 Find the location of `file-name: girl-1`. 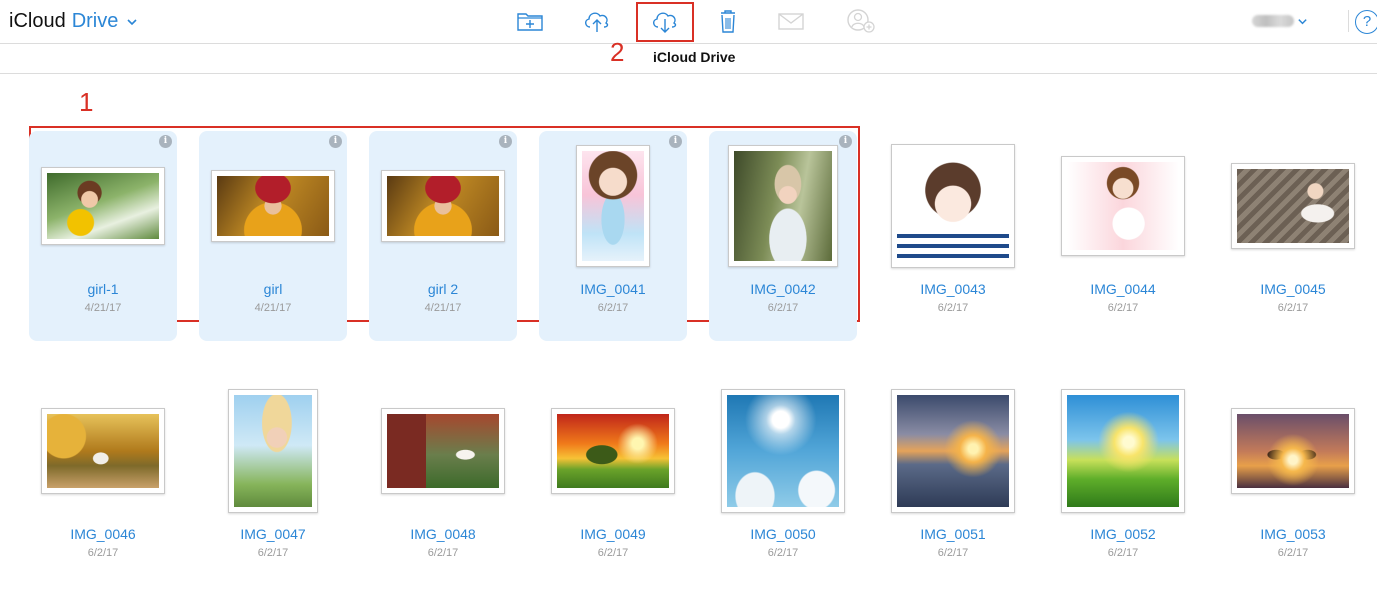

file-name: girl-1 is located at coordinates (103, 289).